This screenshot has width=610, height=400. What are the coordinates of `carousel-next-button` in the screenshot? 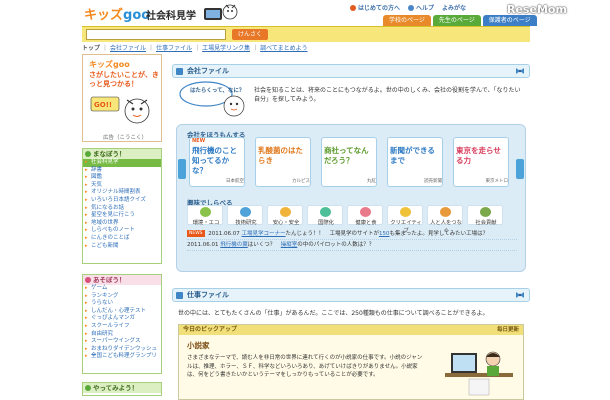 It's located at (520, 169).